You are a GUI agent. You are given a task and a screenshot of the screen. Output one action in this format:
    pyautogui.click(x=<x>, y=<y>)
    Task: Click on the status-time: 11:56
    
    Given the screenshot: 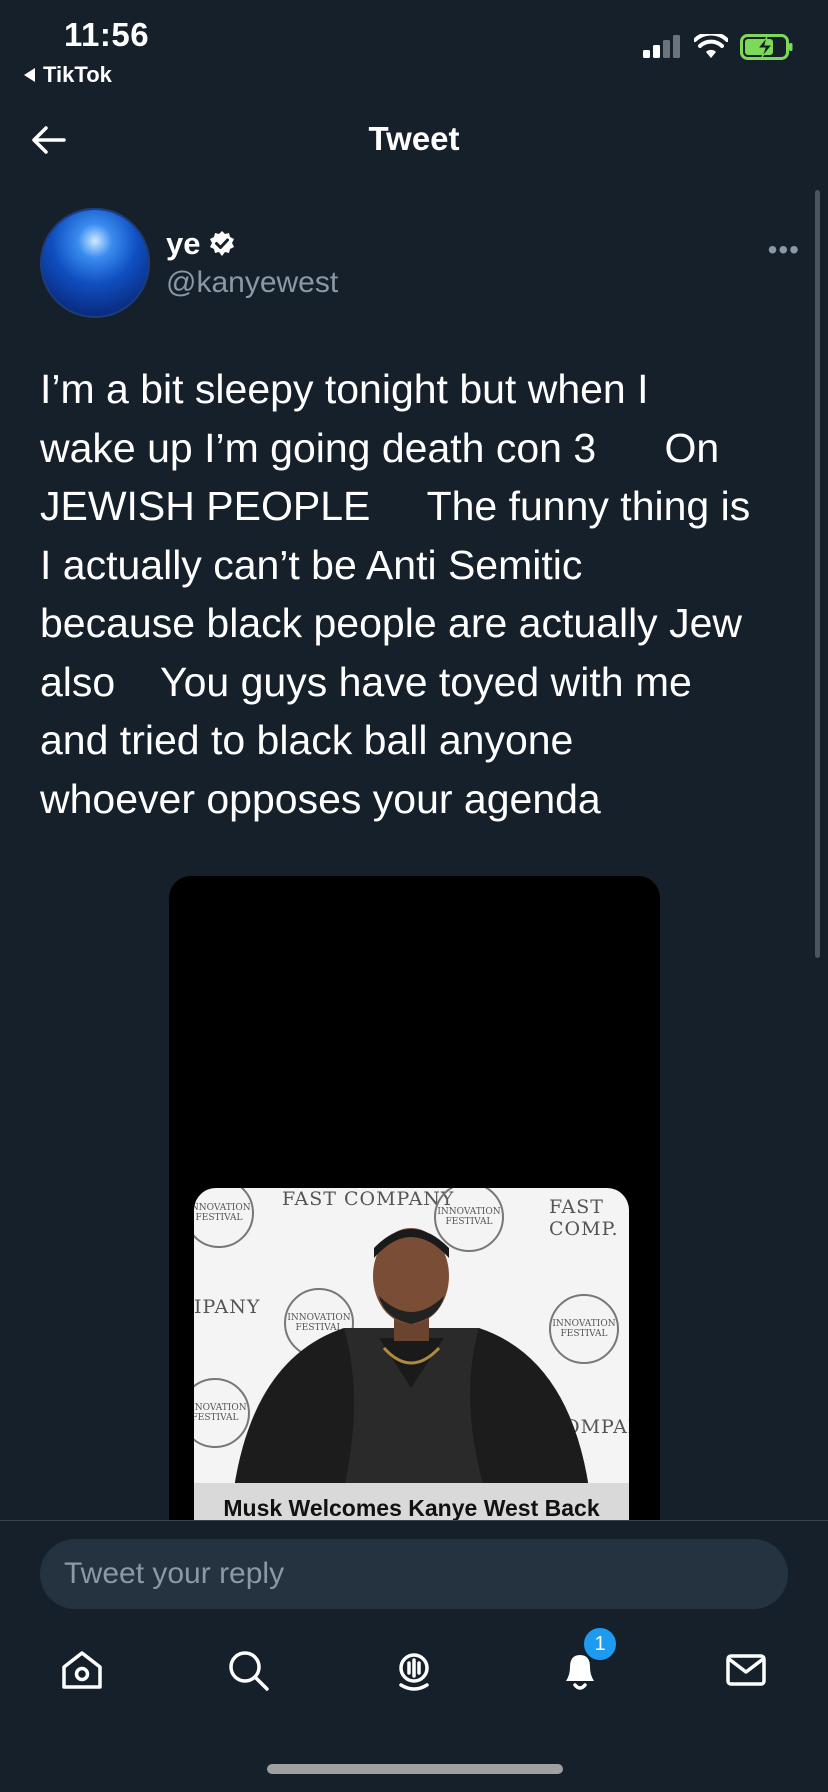 What is the action you would take?
    pyautogui.click(x=107, y=34)
    